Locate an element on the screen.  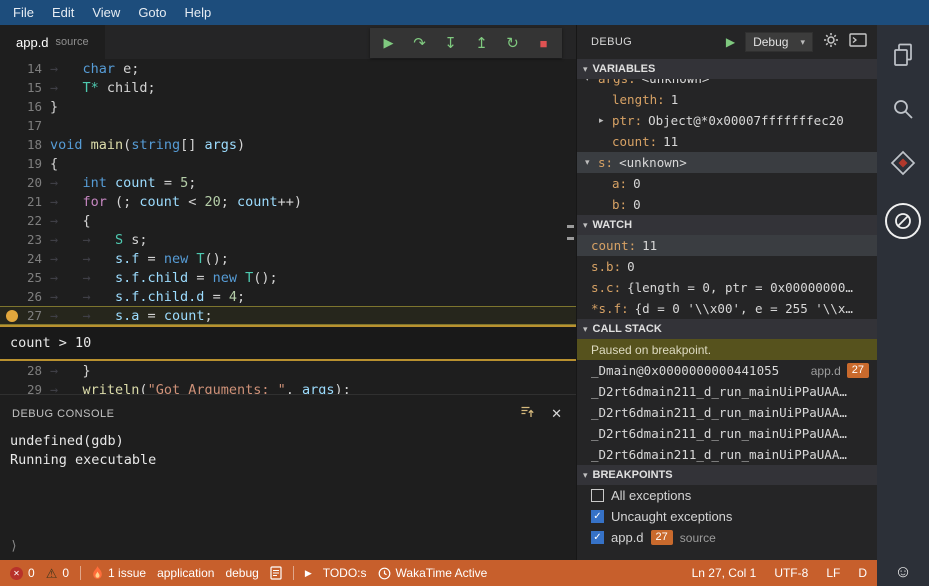
menu-item-file: File is located at coordinates (23, 12).